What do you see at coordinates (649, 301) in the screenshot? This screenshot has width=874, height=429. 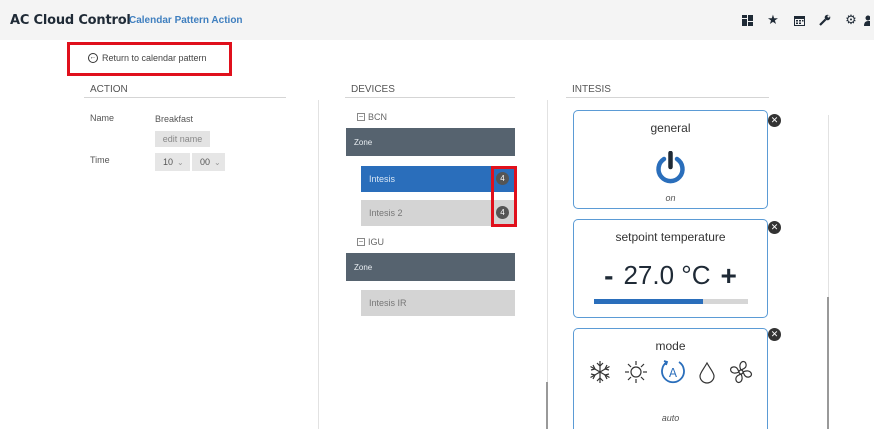 I see `setpoint-slider-fill` at bounding box center [649, 301].